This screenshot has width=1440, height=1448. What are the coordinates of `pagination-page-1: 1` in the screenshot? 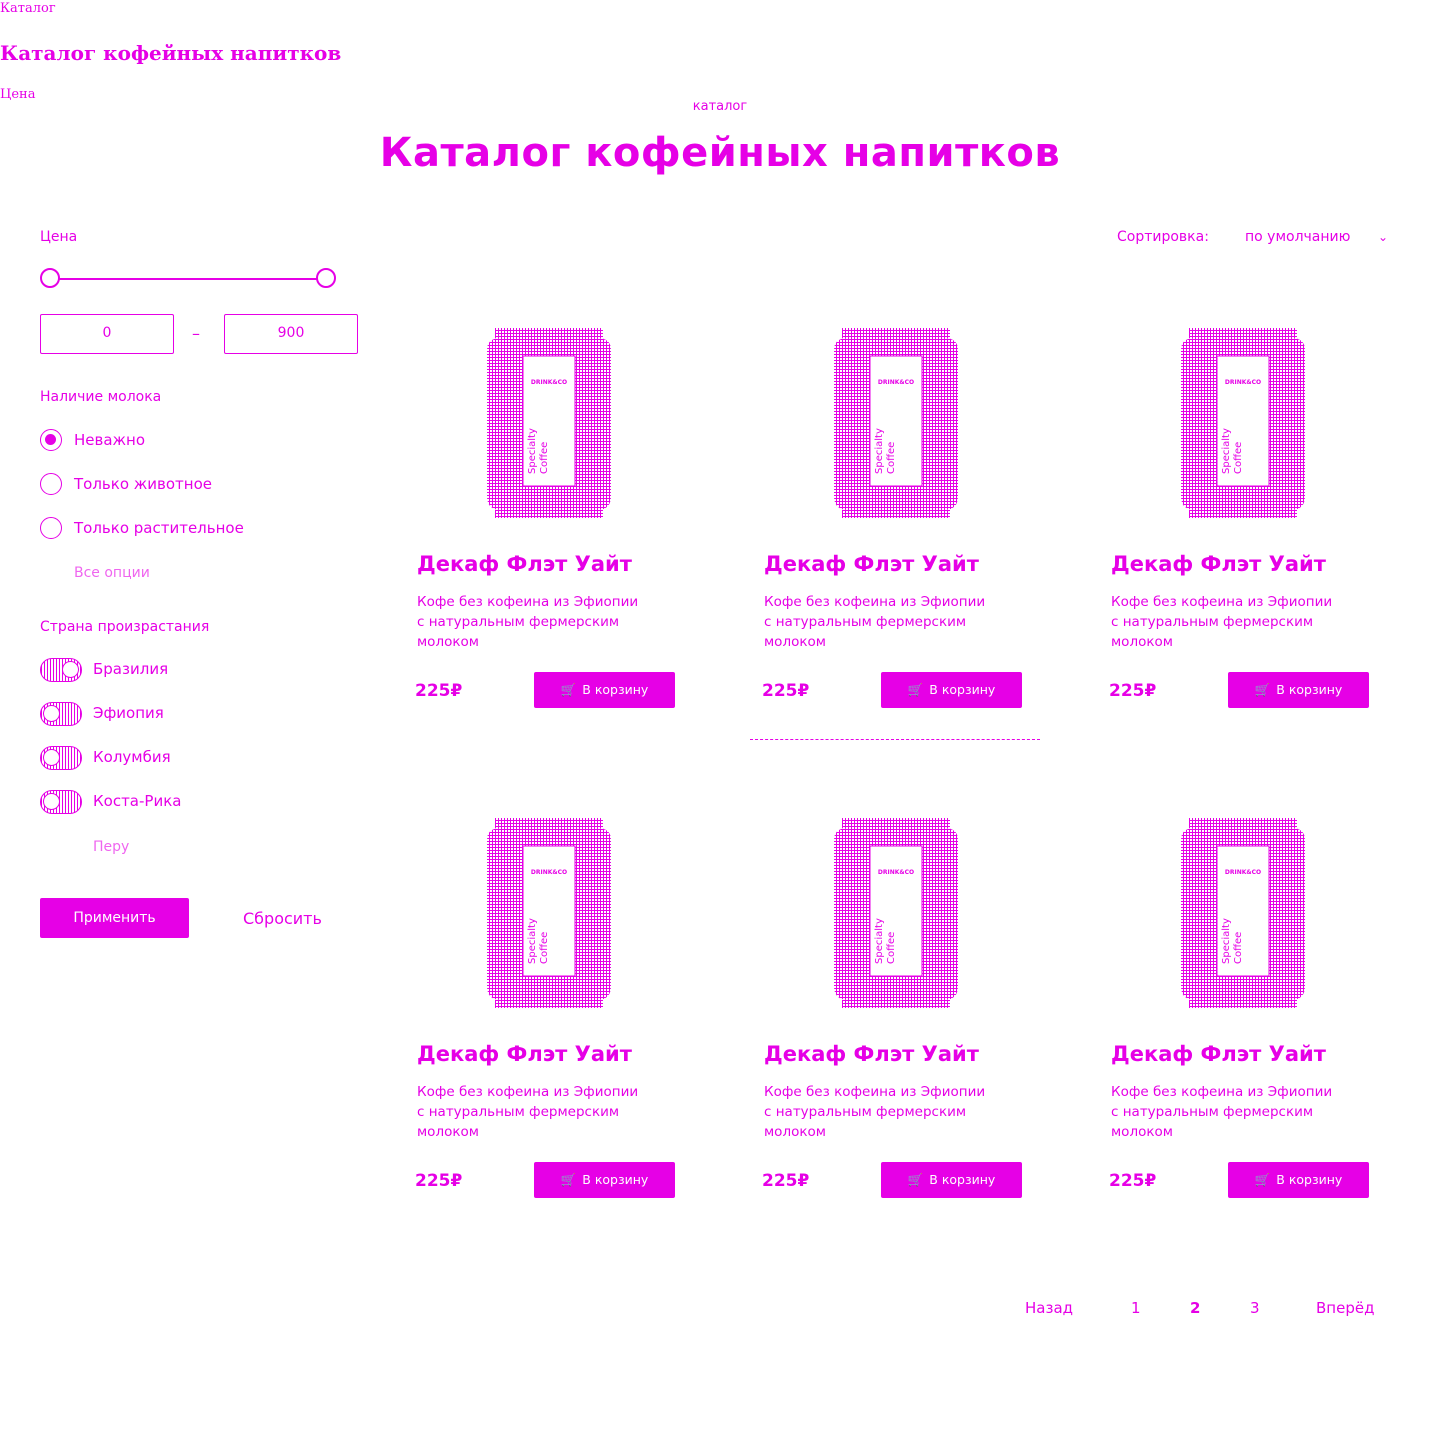 It's located at (1136, 1308).